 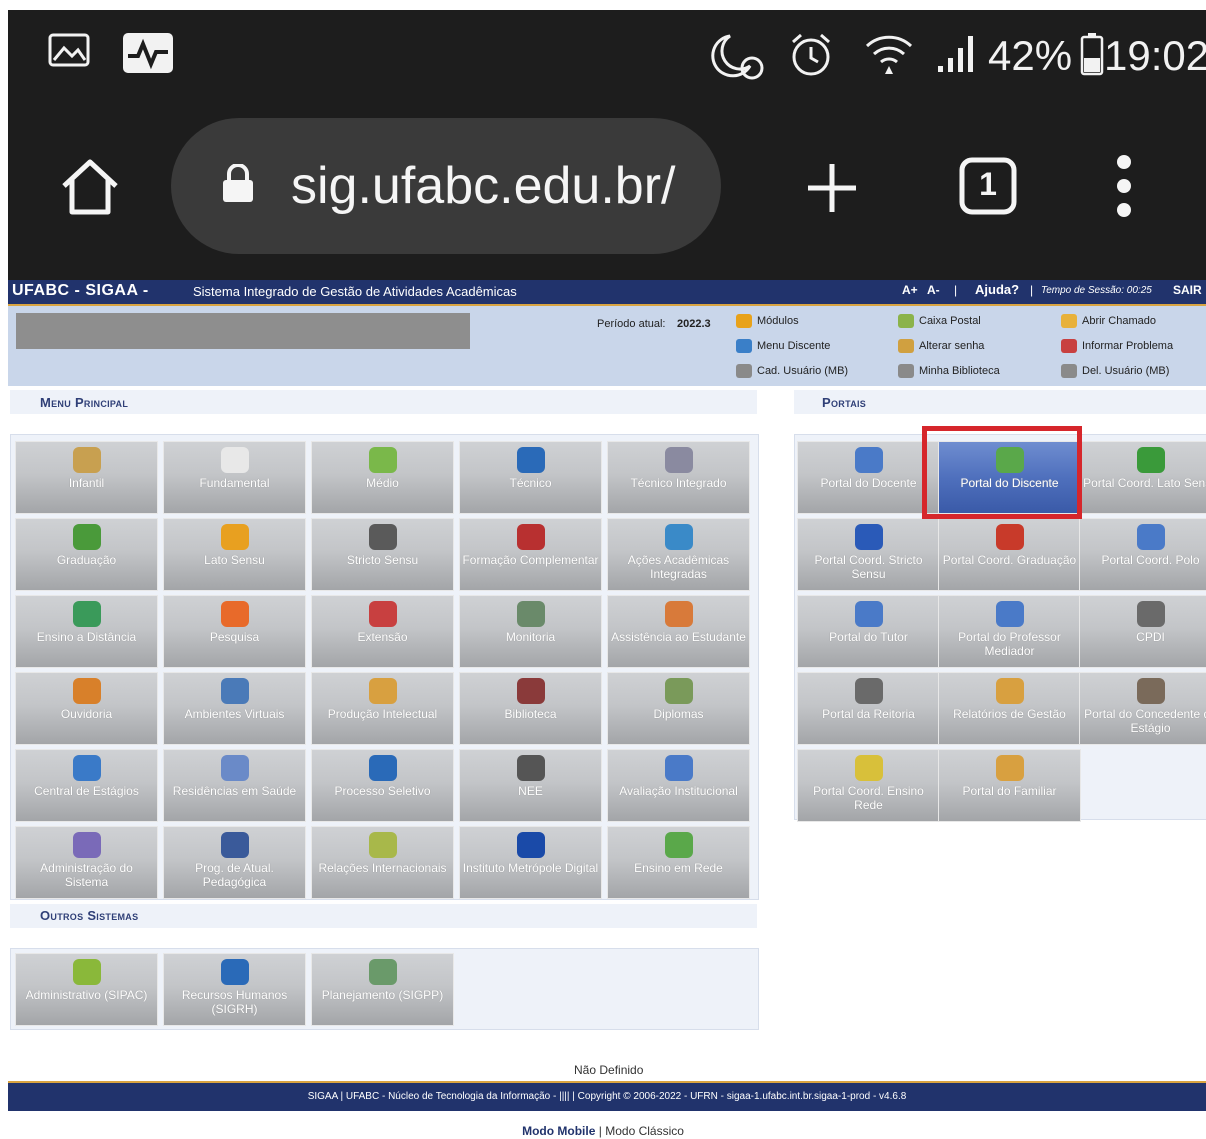 I want to click on menu-tile-extensao: Extensão, so click(x=382, y=631).